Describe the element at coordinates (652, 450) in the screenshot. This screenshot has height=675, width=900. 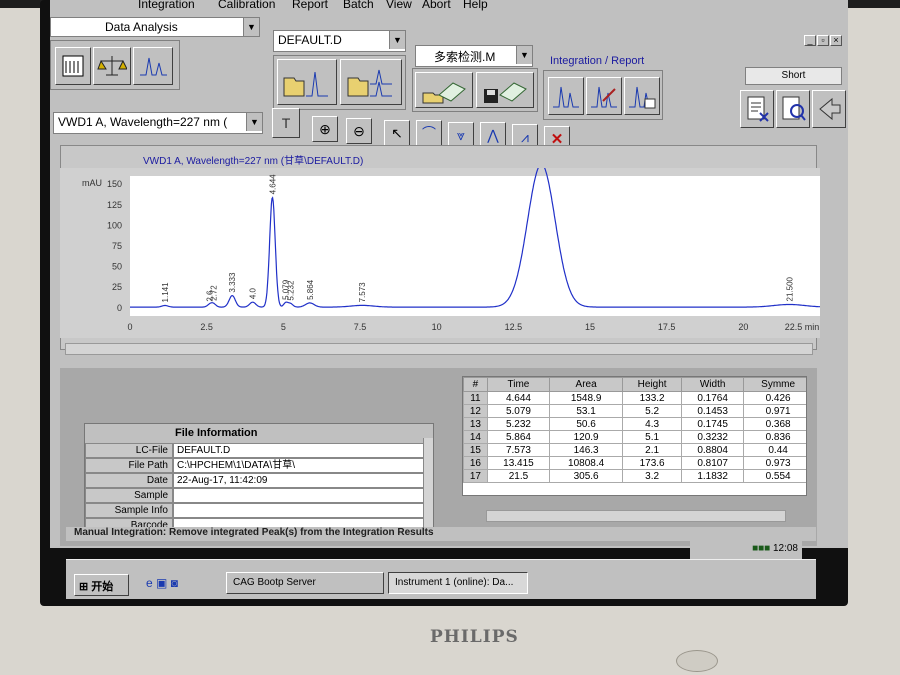
I see `table-cell: 2.1` at that location.